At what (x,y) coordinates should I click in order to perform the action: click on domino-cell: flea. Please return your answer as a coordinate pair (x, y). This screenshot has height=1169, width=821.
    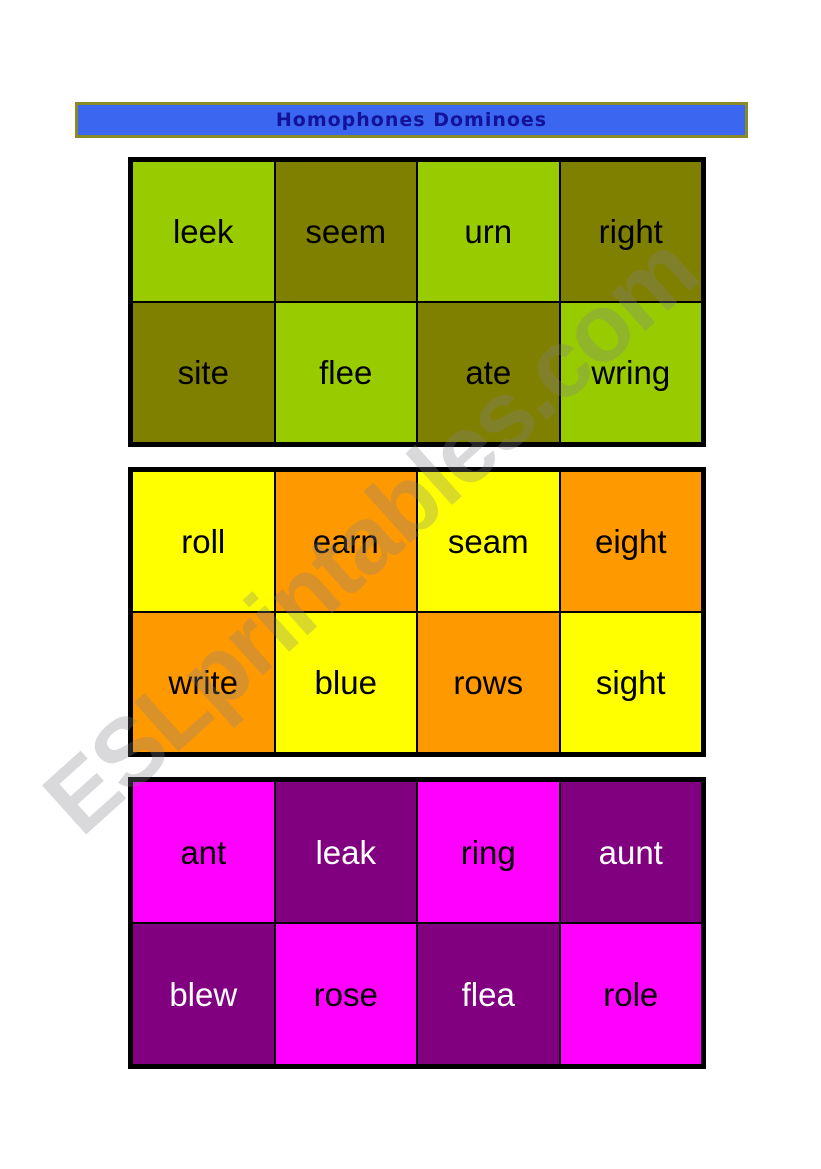
    Looking at the image, I should click on (488, 994).